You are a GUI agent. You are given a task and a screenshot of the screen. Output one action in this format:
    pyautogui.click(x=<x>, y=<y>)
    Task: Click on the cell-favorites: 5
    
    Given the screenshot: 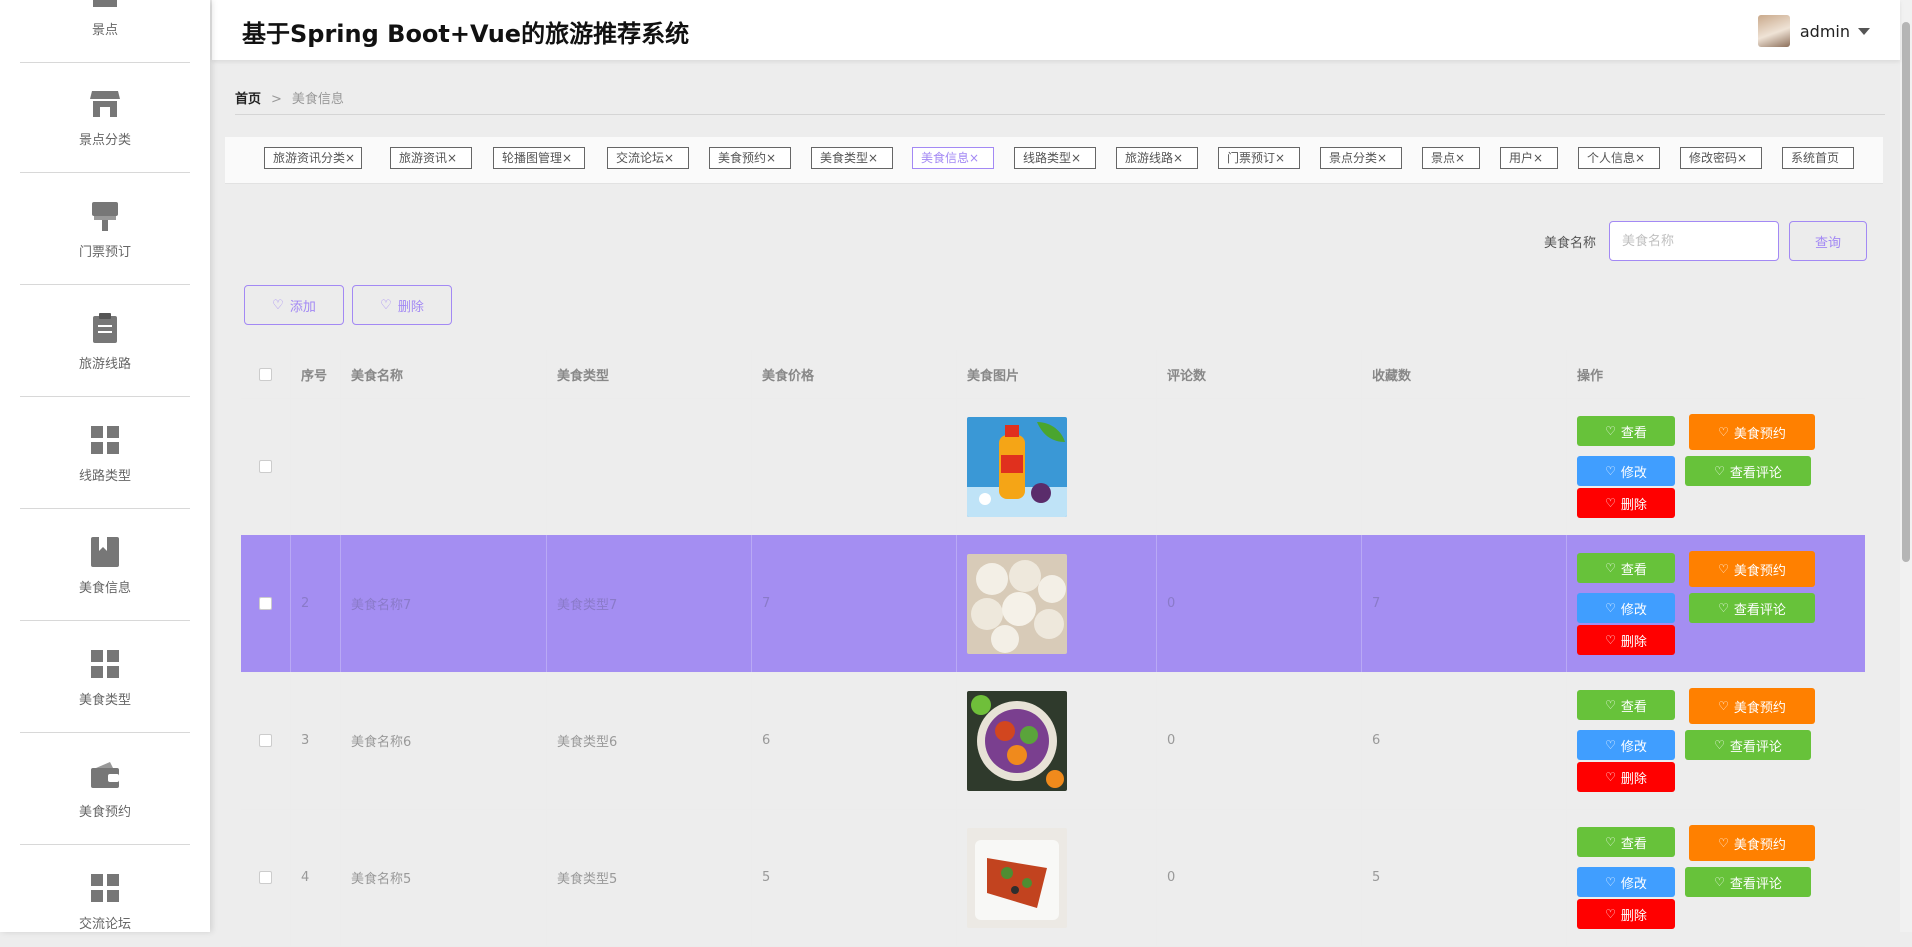 What is the action you would take?
    pyautogui.click(x=1464, y=877)
    